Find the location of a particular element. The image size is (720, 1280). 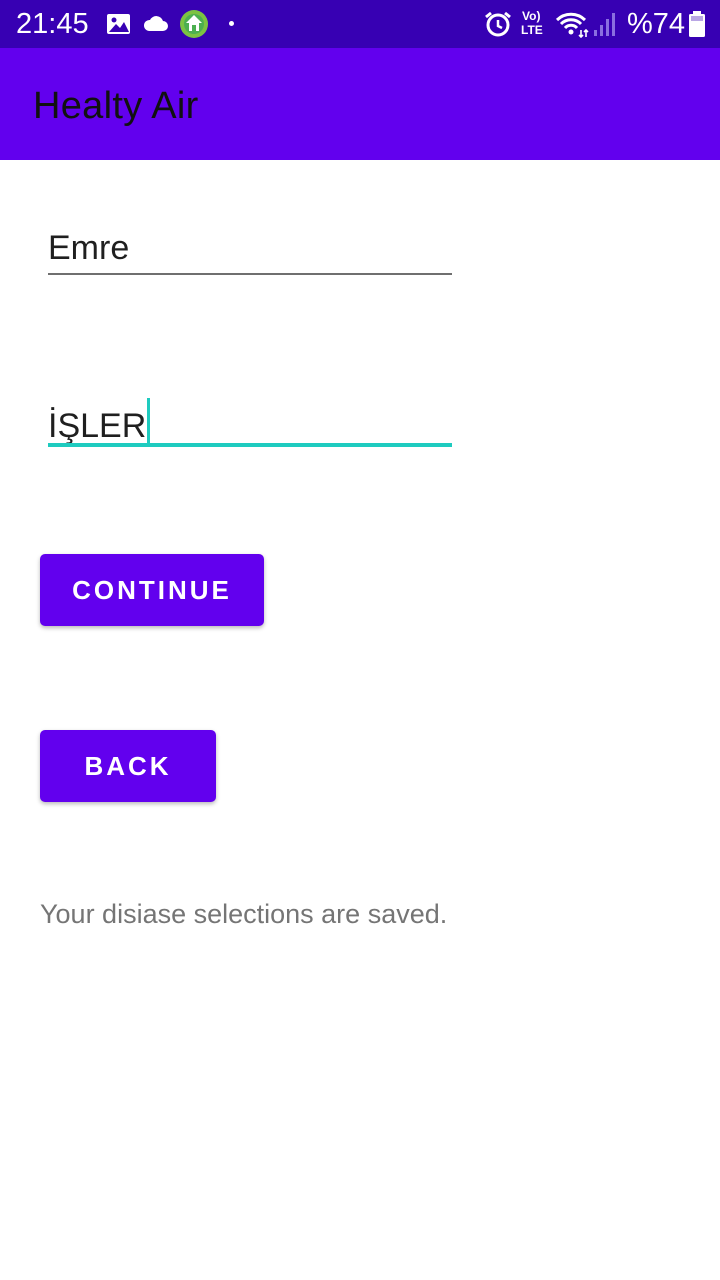

alarm-icon is located at coordinates (498, 24).